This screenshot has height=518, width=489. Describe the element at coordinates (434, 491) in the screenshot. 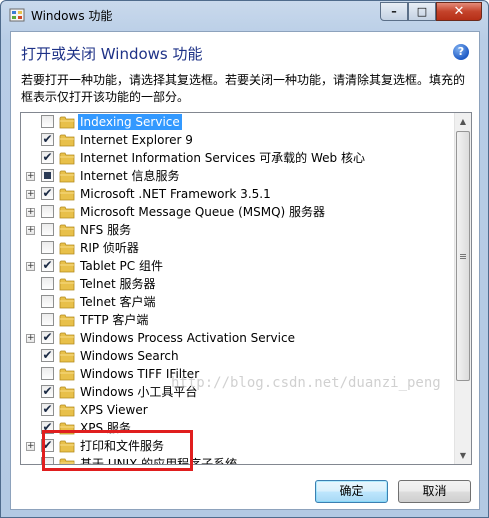

I see `cancel-button: 取消` at that location.